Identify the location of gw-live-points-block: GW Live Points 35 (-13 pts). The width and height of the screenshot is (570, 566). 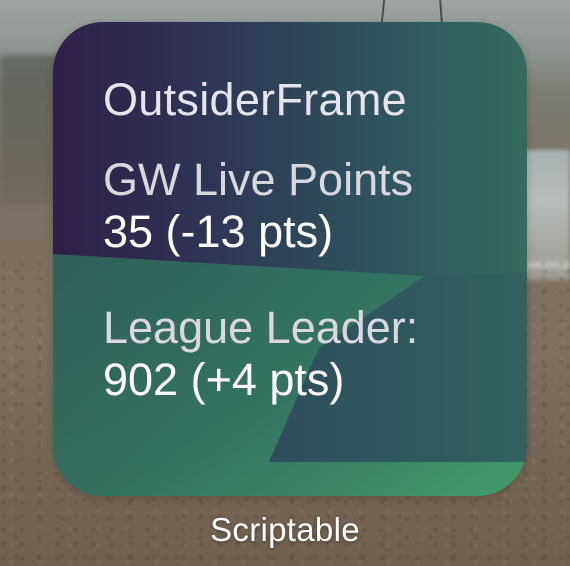
(305, 206).